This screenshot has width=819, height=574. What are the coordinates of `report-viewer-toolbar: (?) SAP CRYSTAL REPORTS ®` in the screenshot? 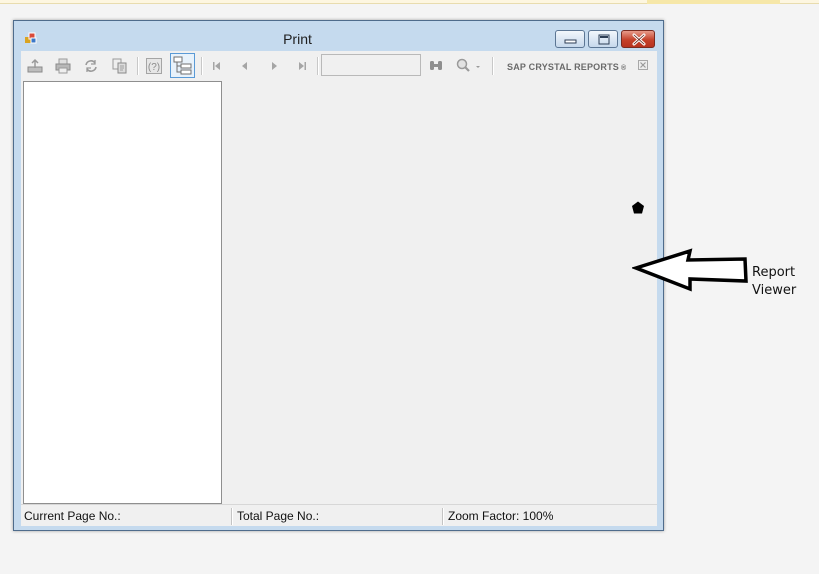 It's located at (339, 66).